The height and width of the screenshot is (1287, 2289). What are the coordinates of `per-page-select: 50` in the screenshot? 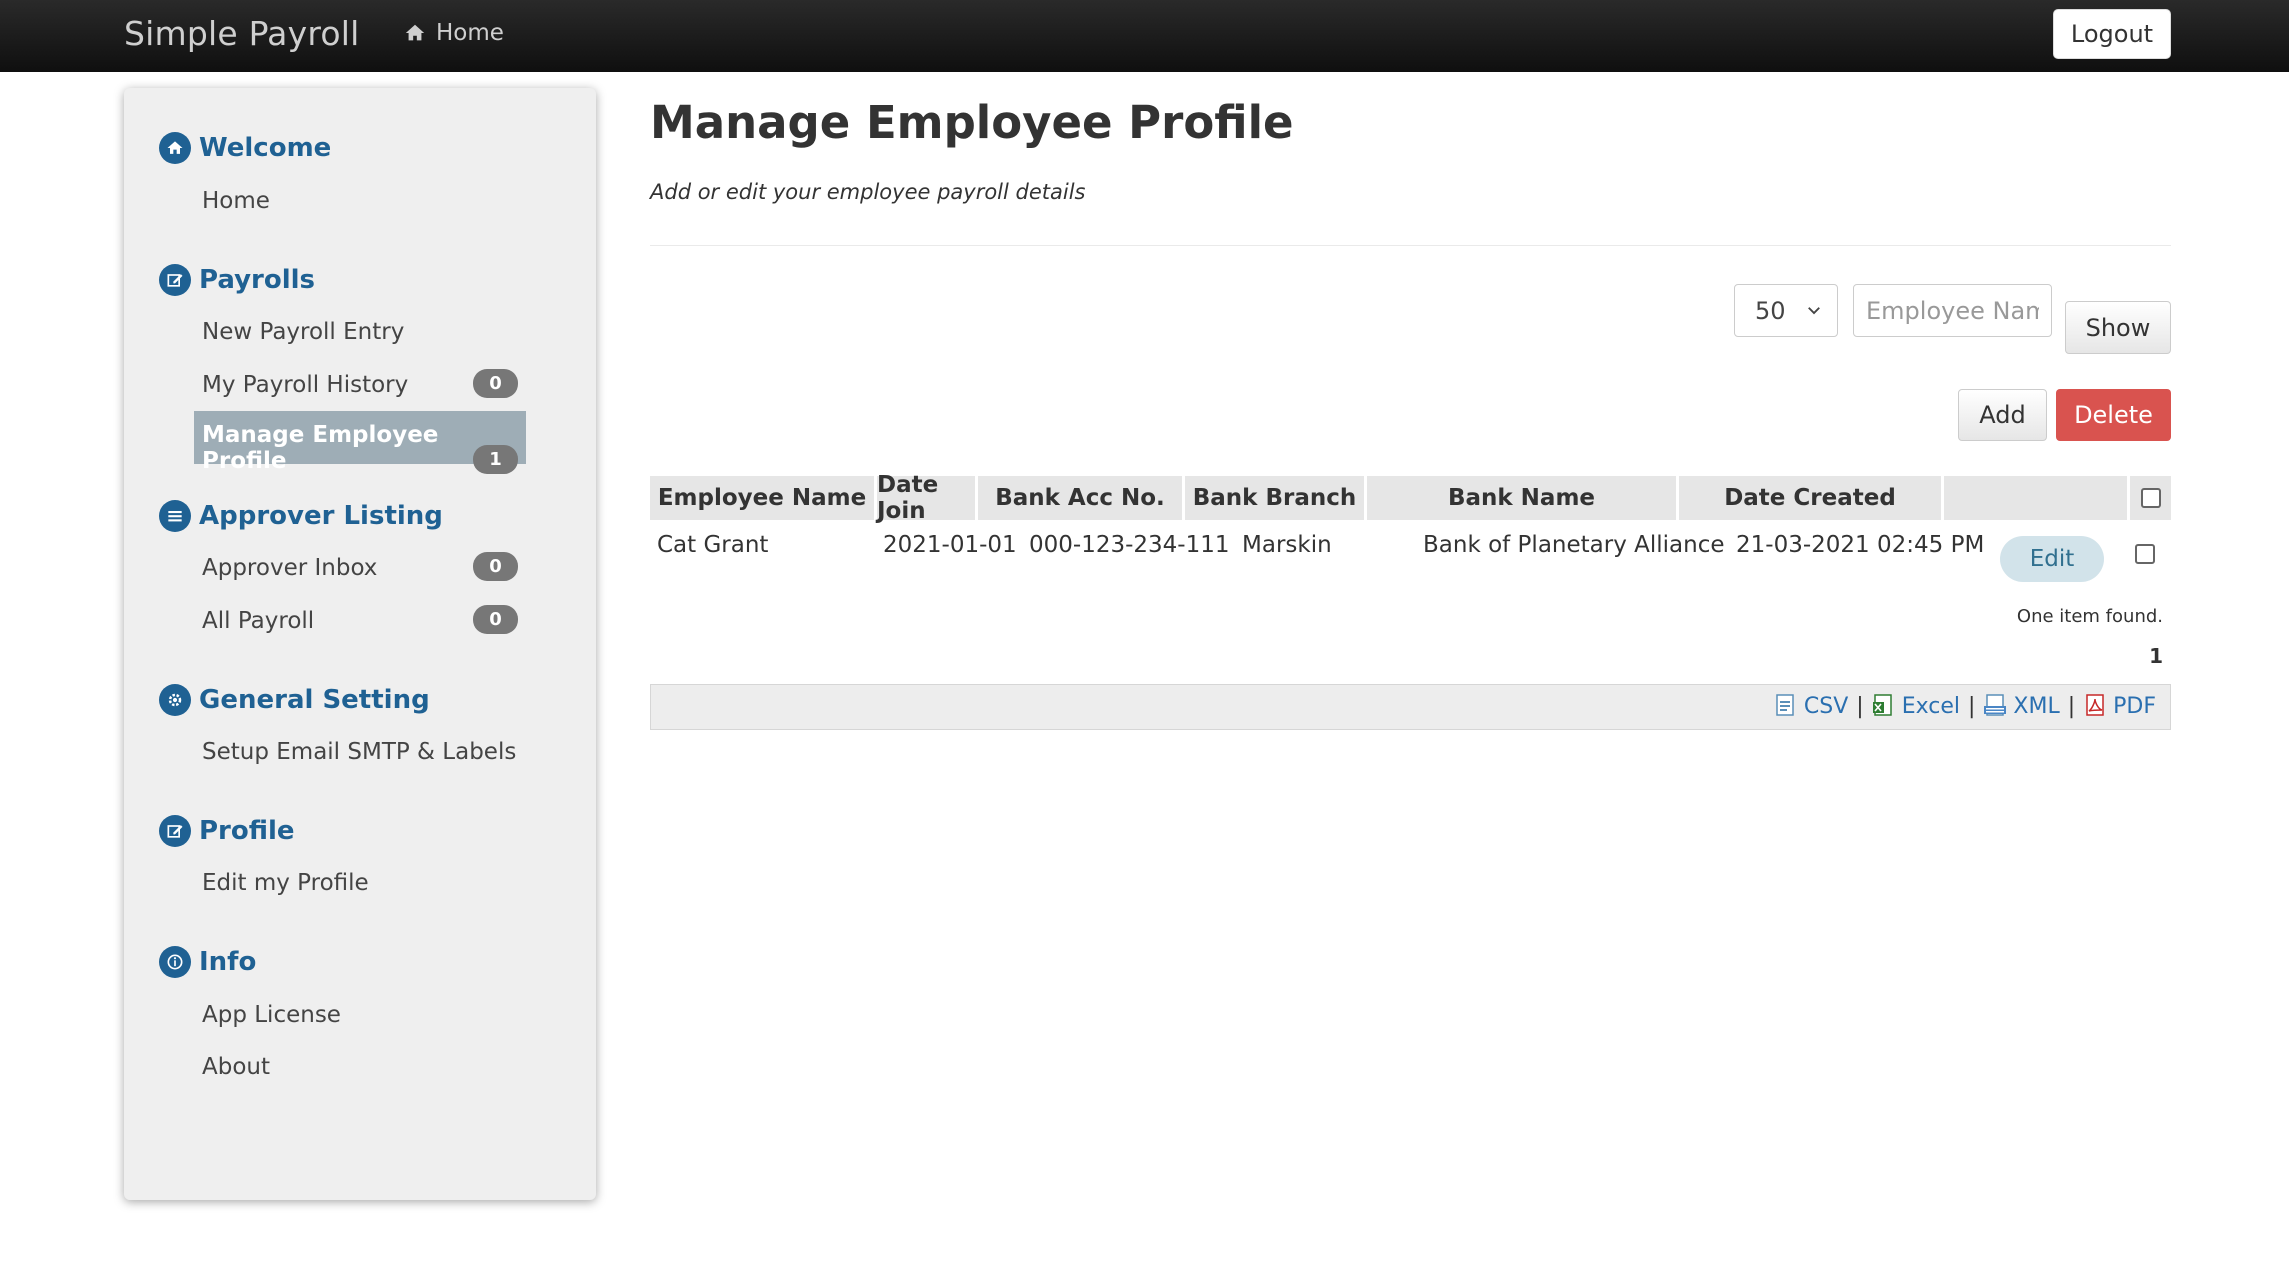 It's located at (1786, 310).